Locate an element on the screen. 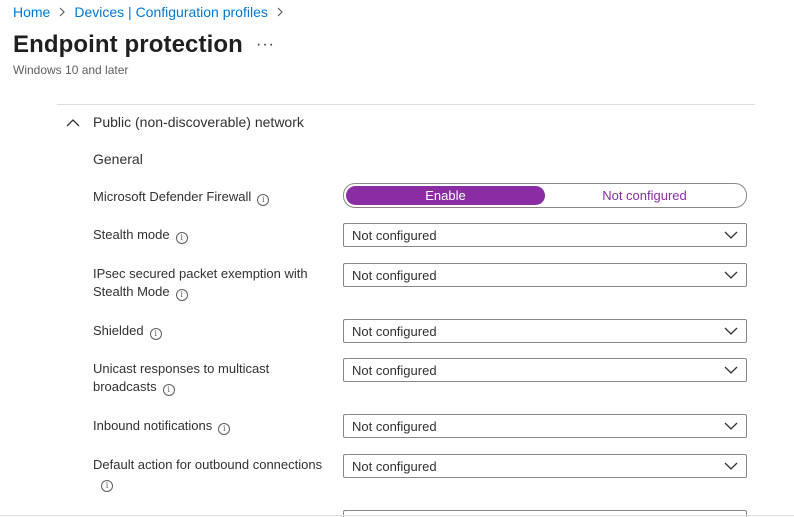 The image size is (794, 517). inbound-dropdown: Not configured is located at coordinates (545, 426).